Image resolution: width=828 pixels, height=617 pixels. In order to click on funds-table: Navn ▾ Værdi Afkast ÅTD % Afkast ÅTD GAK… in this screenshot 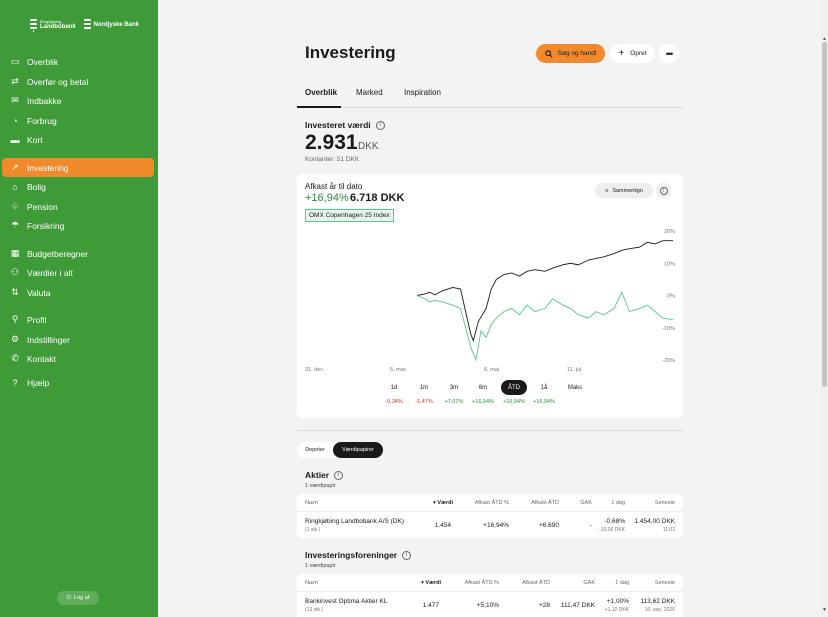, I will do `click(490, 595)`.